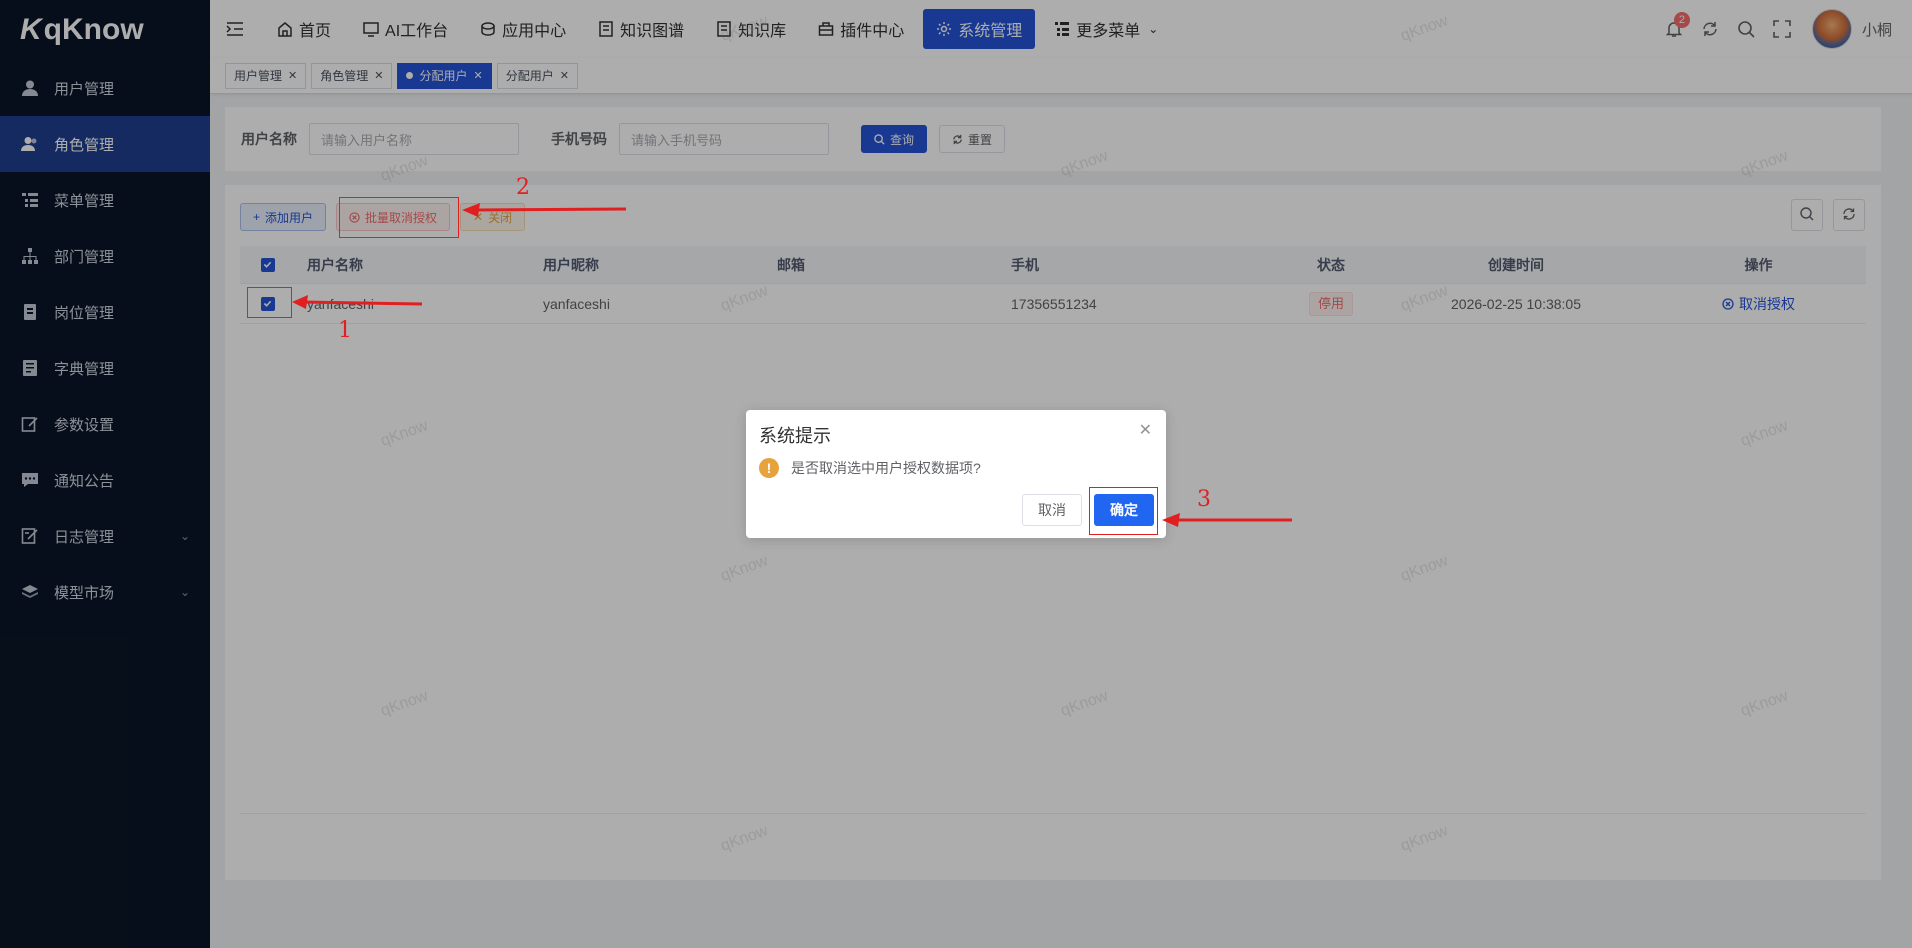 This screenshot has height=948, width=1912. I want to click on close-icon: ✕, so click(1145, 430).